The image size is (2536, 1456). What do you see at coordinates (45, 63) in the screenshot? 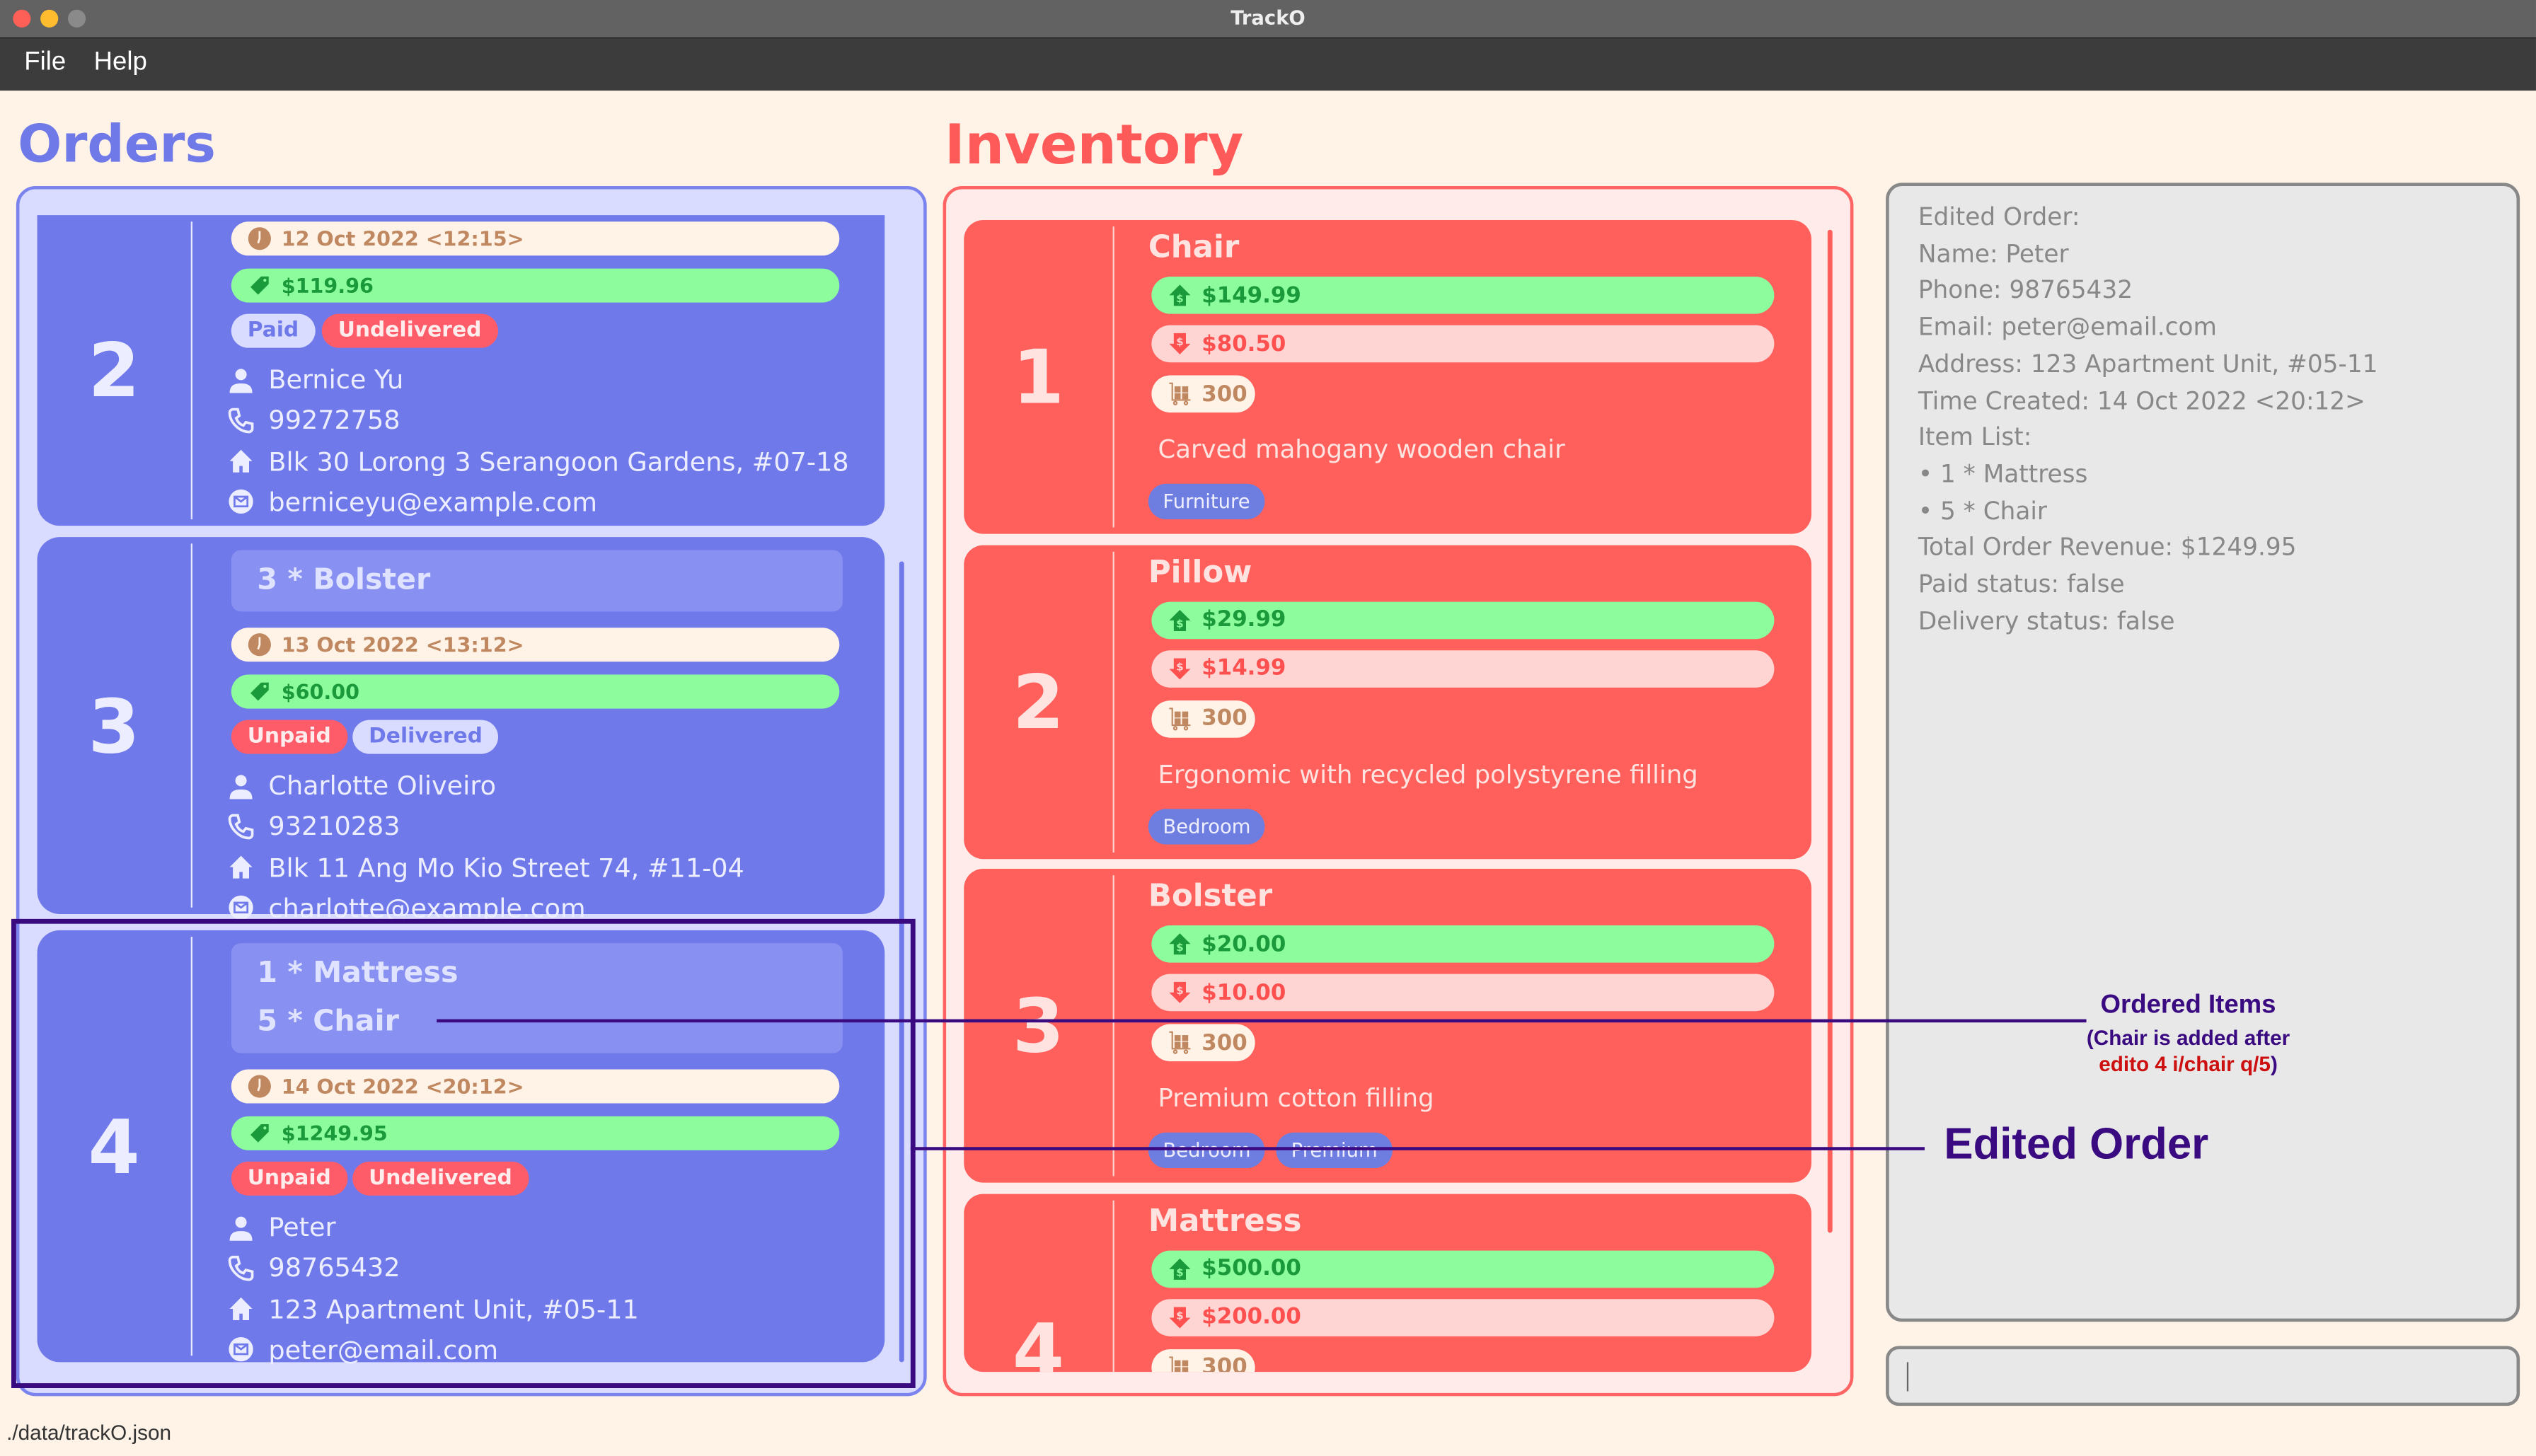
I see `menu-file: File` at bounding box center [45, 63].